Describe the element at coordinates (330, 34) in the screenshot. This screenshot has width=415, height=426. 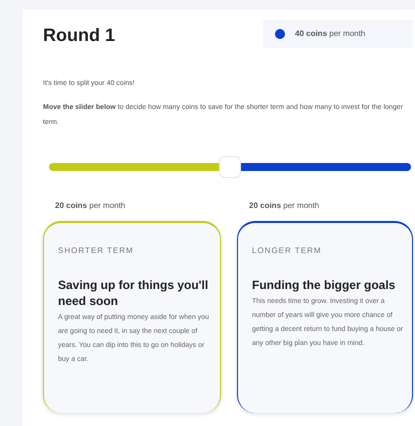
I see `coins-total: 40 coins per month` at that location.